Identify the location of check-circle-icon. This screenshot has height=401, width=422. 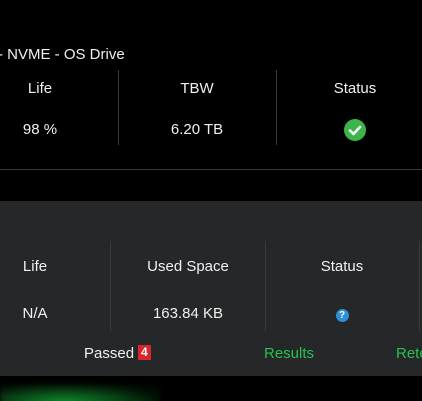
(355, 130).